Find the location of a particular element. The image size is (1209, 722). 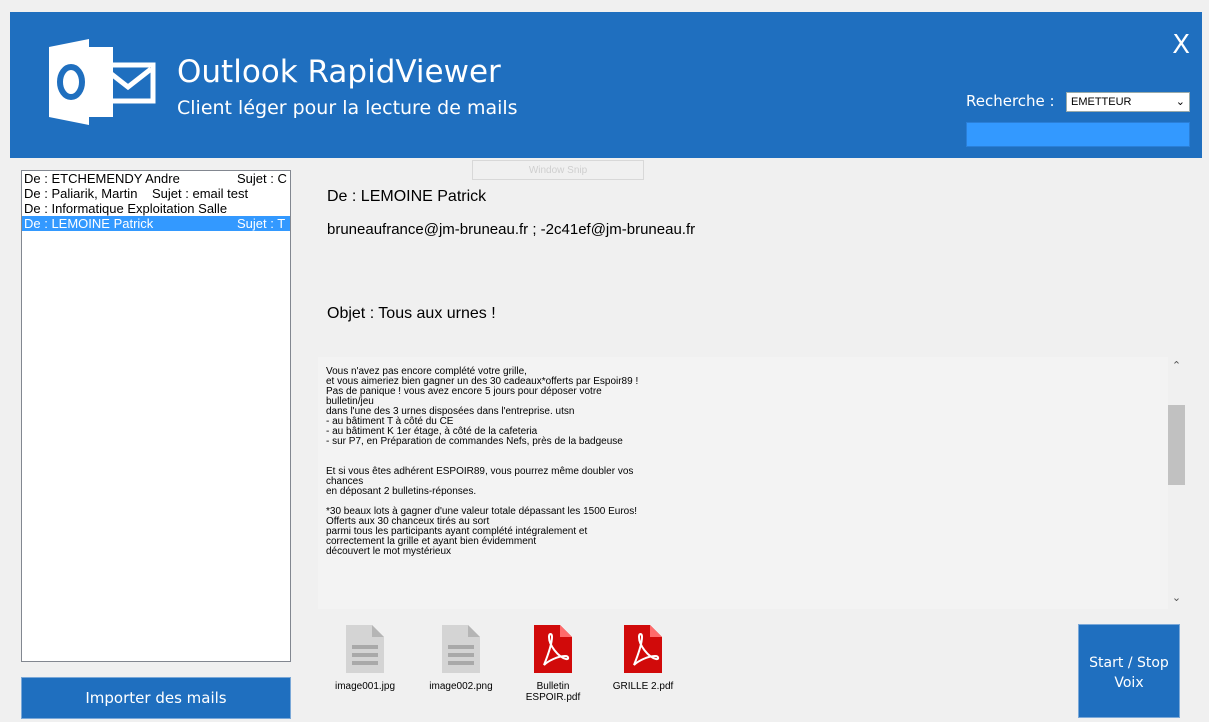

attachment-item: image002.png is located at coordinates (461, 658).